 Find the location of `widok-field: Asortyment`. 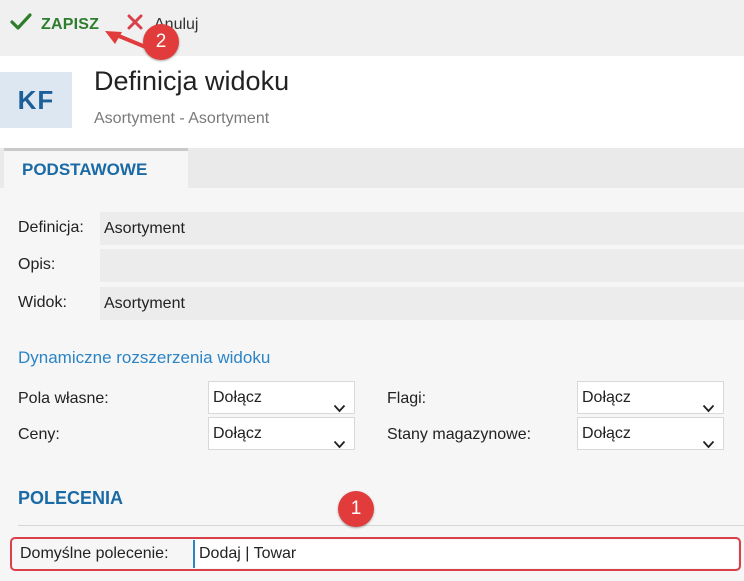

widok-field: Asortyment is located at coordinates (422, 303).